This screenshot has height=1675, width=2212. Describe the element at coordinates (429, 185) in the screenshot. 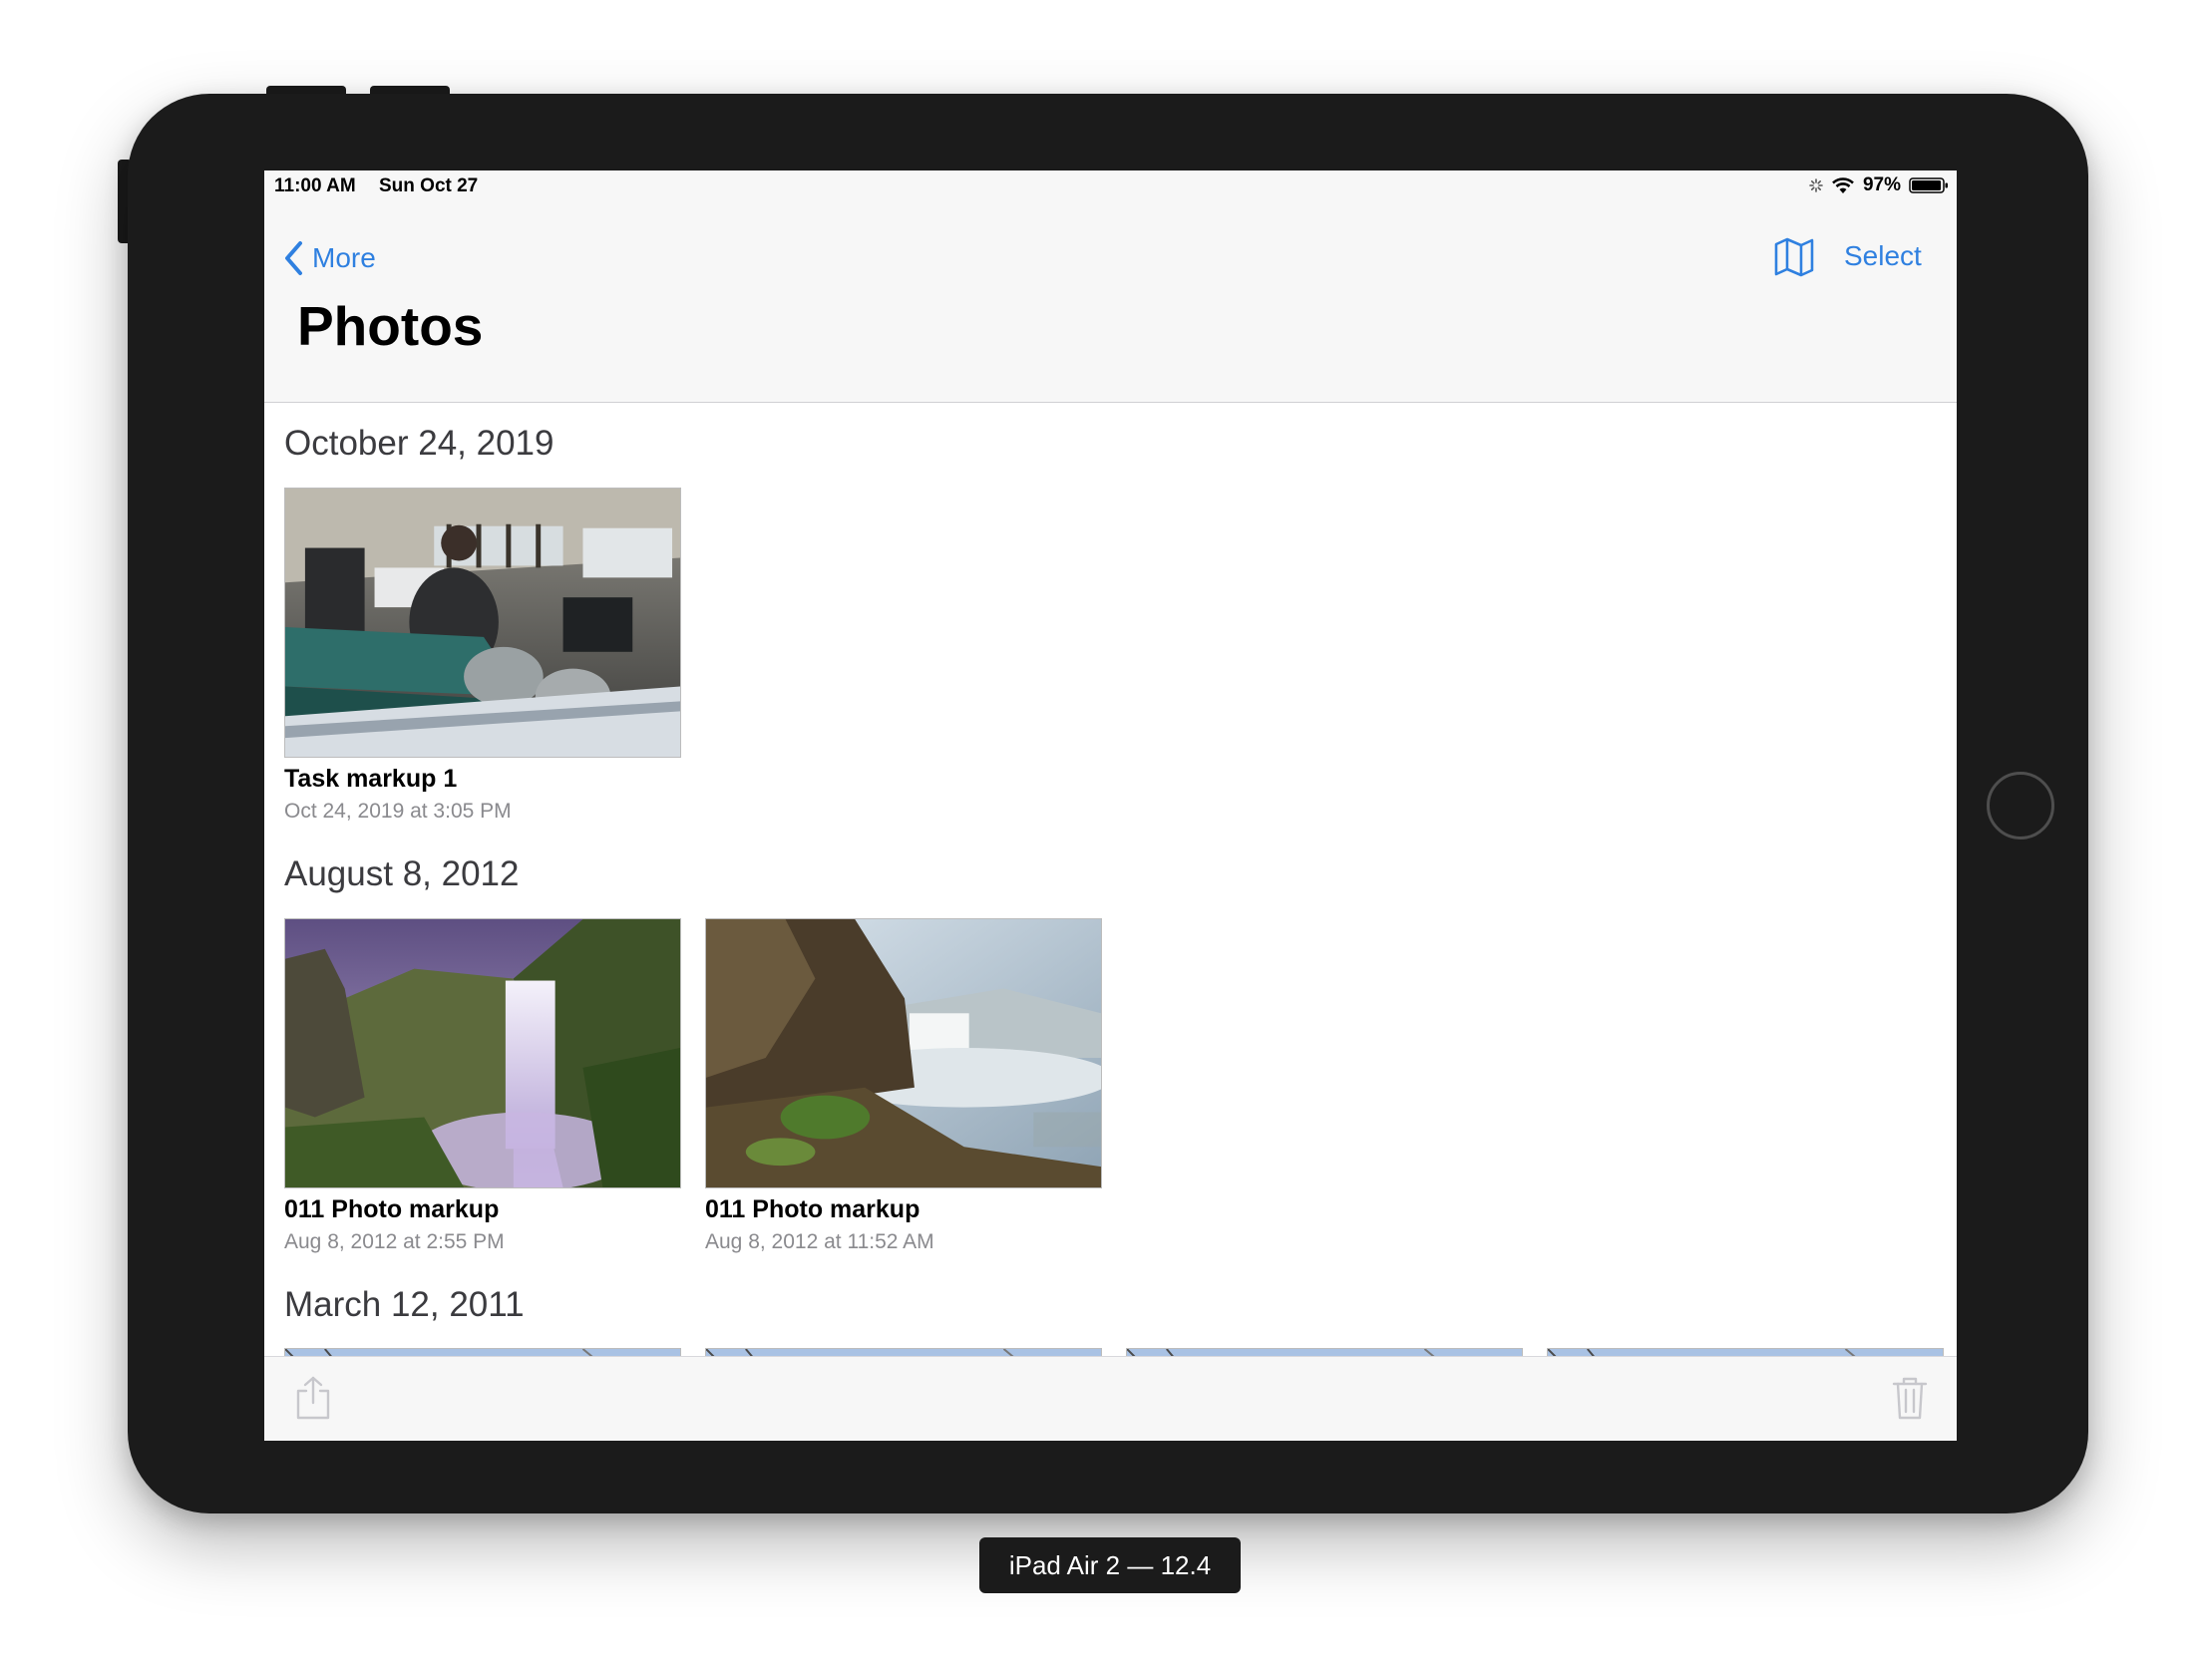

I see `status-date: Sun Oct 27` at that location.